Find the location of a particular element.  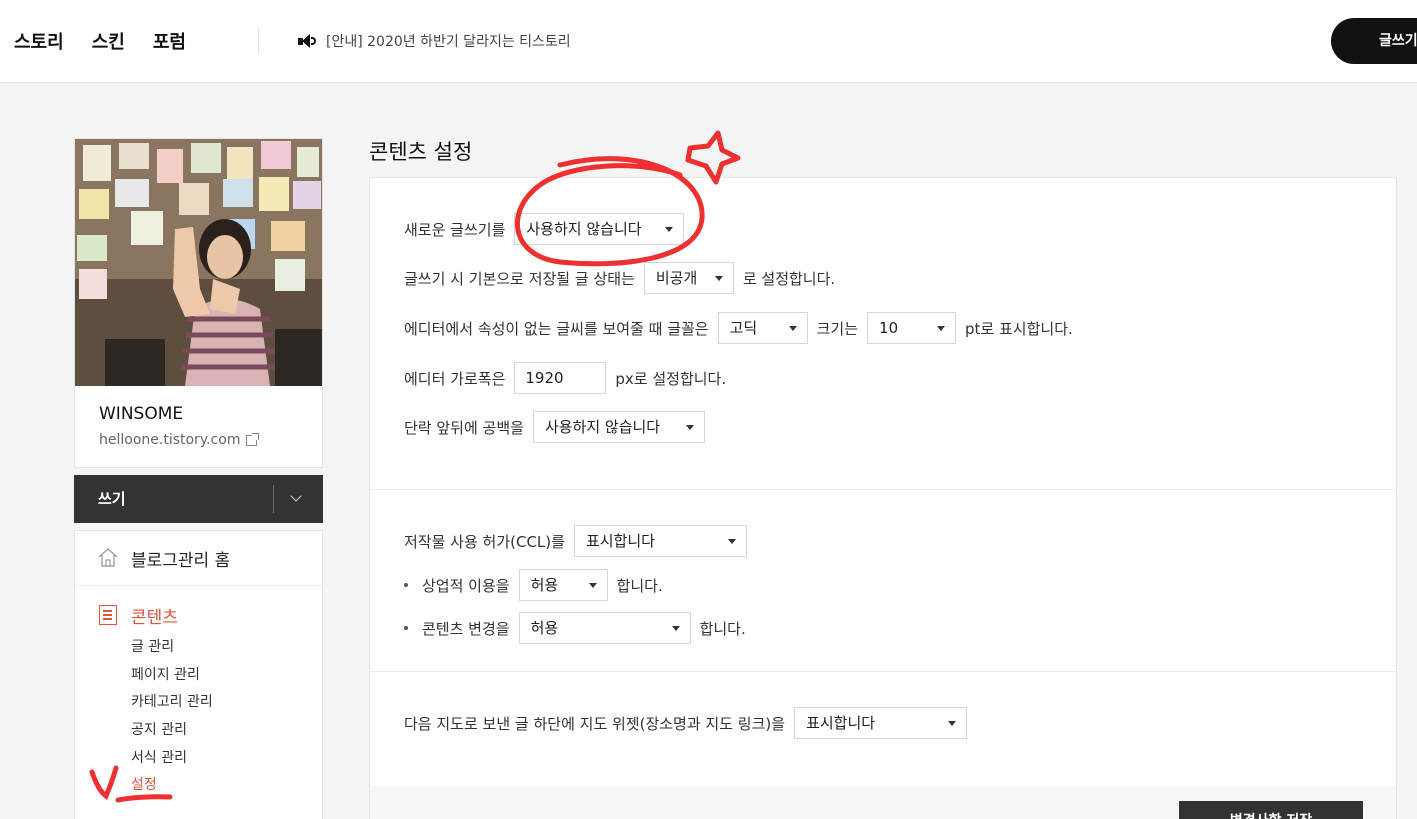

default-state-row: 글쓰기 시 기본으로 저장될 글 상태는 비공개 로 설정합니다. is located at coordinates (619, 278).